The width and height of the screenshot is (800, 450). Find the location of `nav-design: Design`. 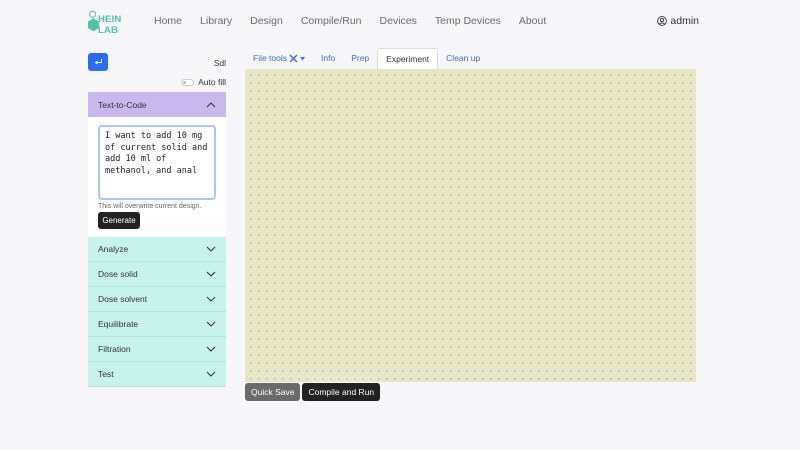

nav-design: Design is located at coordinates (266, 21).